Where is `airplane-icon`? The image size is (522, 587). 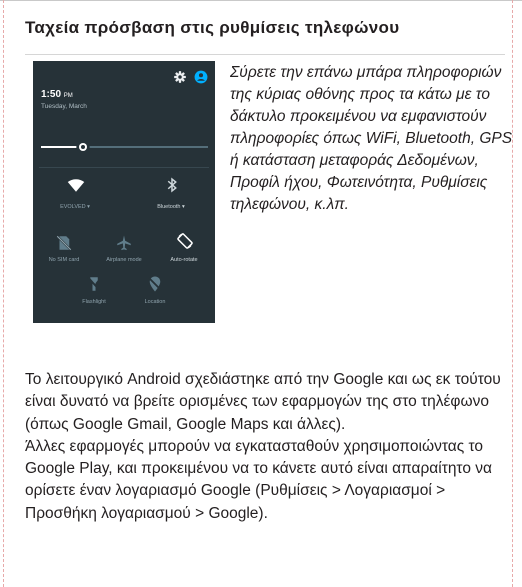 airplane-icon is located at coordinates (124, 243).